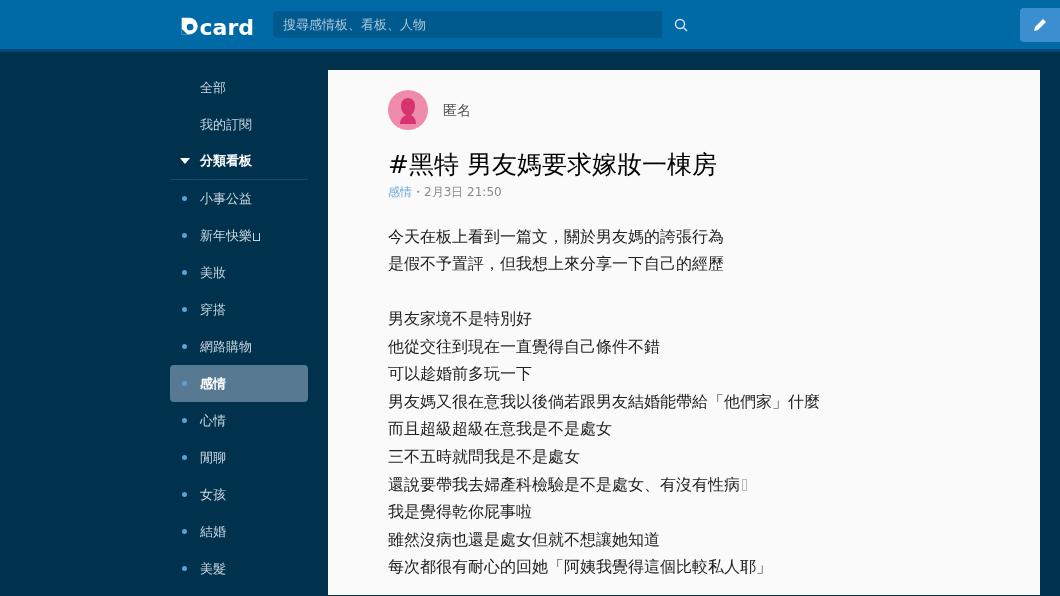  I want to click on board-item: 閒聊, so click(239, 457).